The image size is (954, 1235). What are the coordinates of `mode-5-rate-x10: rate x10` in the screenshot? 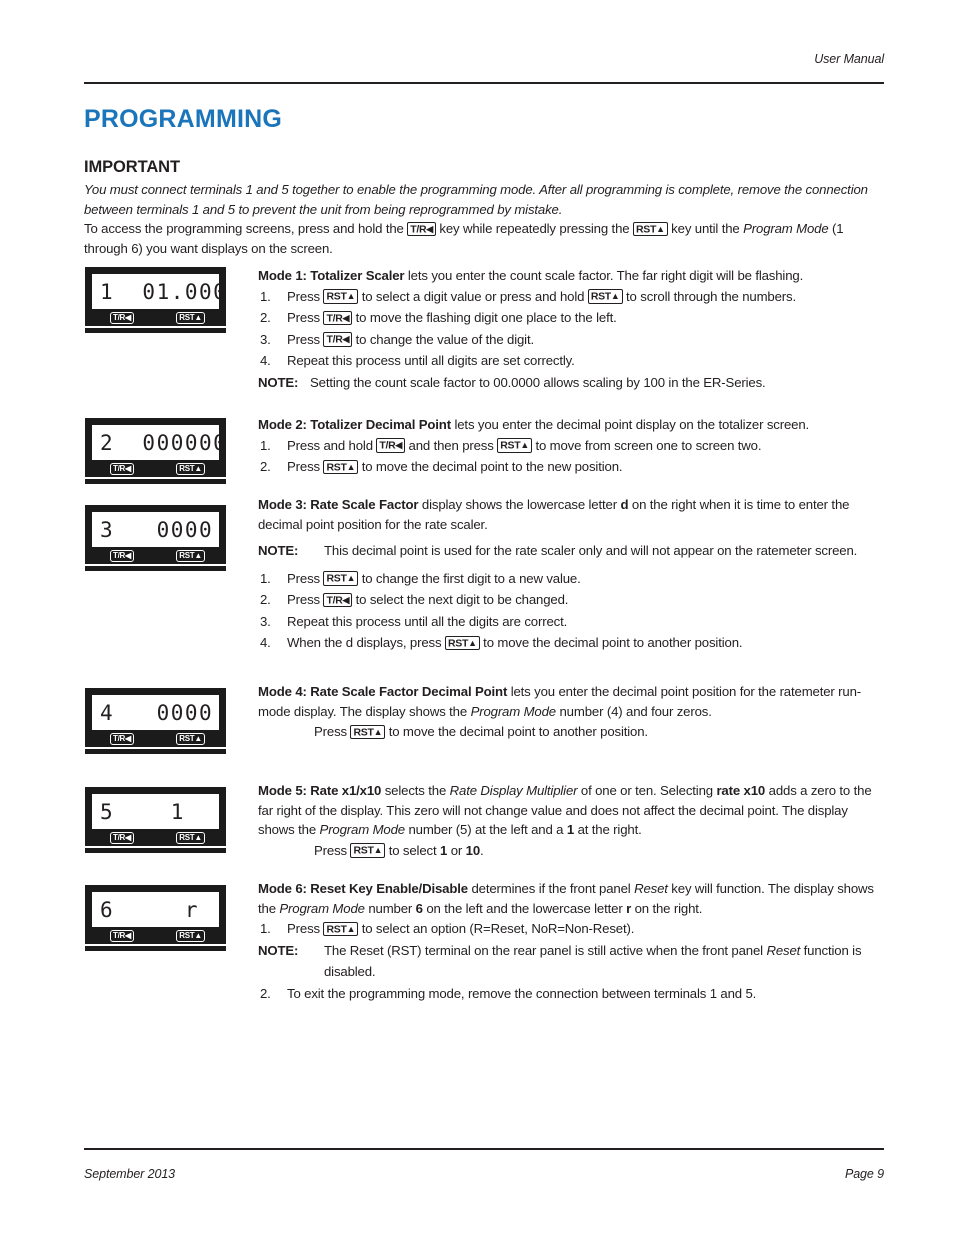 It's located at (741, 790).